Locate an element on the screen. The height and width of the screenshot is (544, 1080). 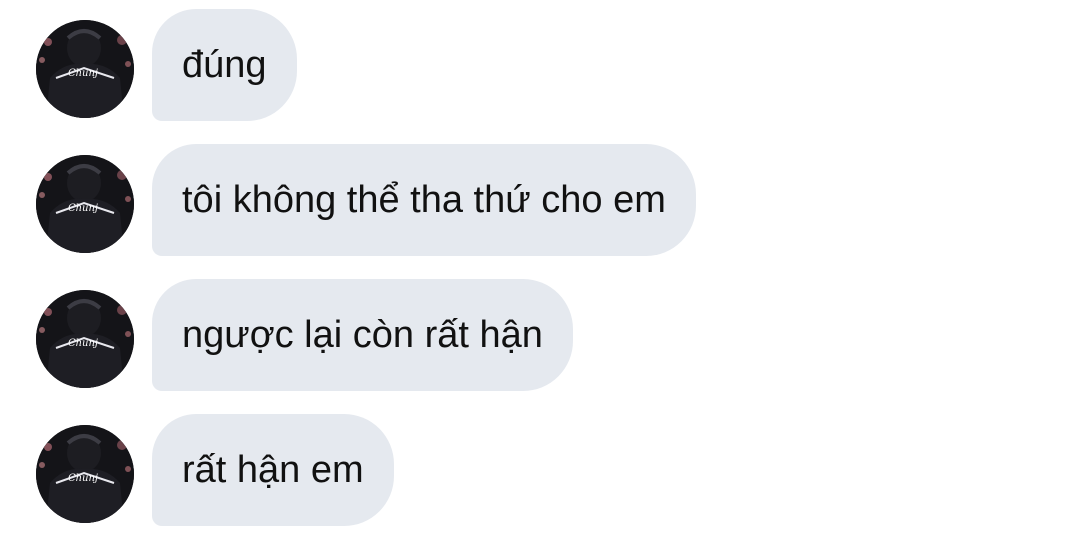
message-text: tôi không thể tha thứ cho em is located at coordinates (424, 200).